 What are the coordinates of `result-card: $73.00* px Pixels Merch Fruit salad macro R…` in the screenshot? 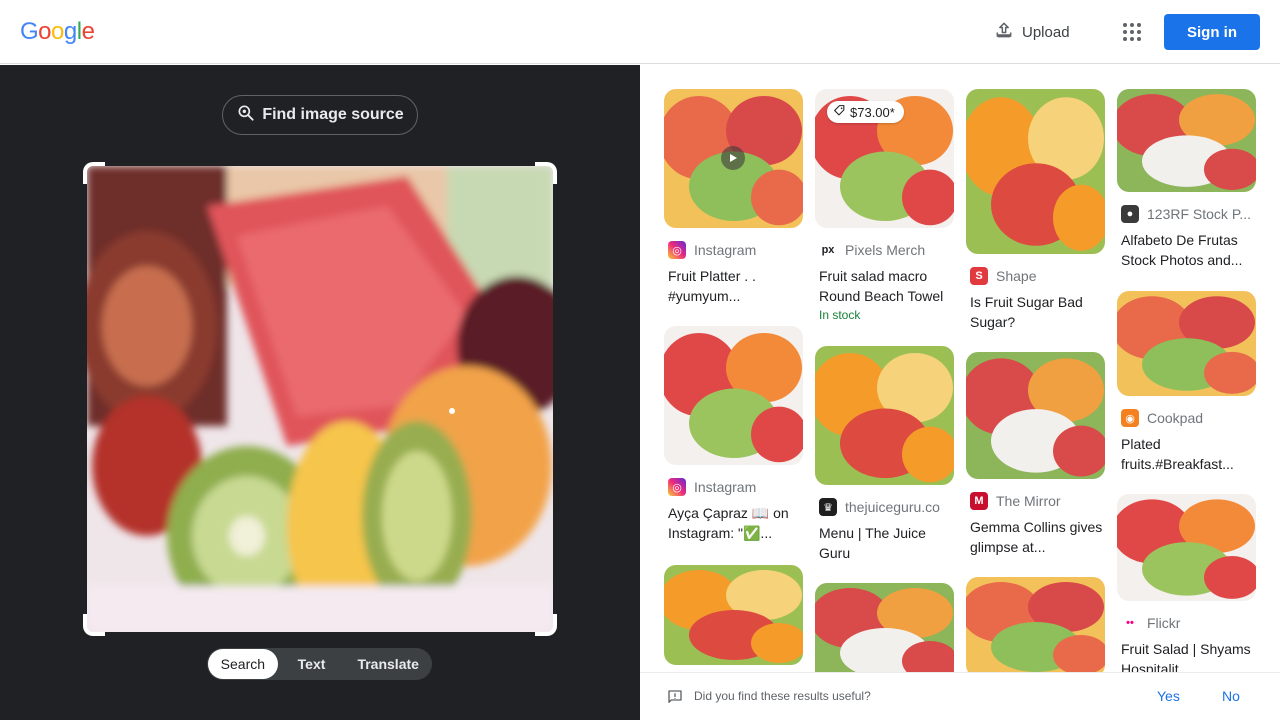 It's located at (884, 205).